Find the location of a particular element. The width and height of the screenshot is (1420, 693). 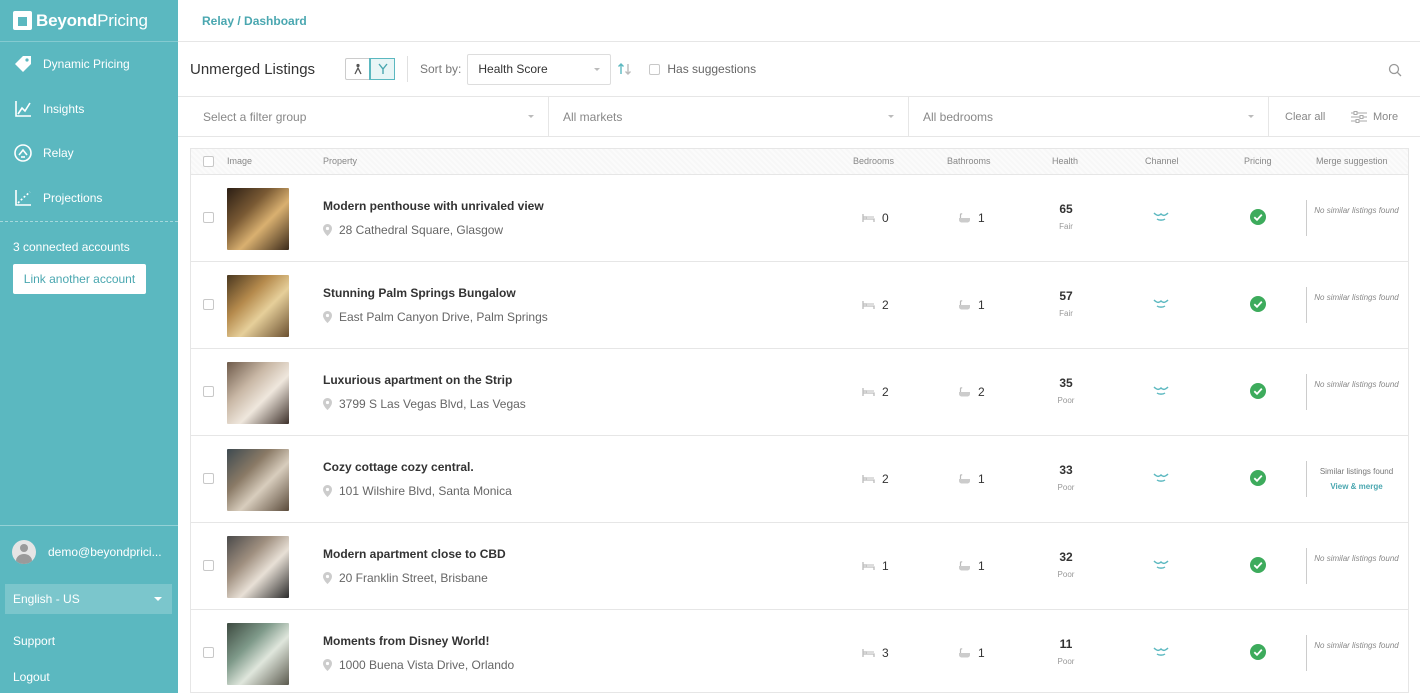

column-bedrooms: Bedrooms is located at coordinates (873, 161).